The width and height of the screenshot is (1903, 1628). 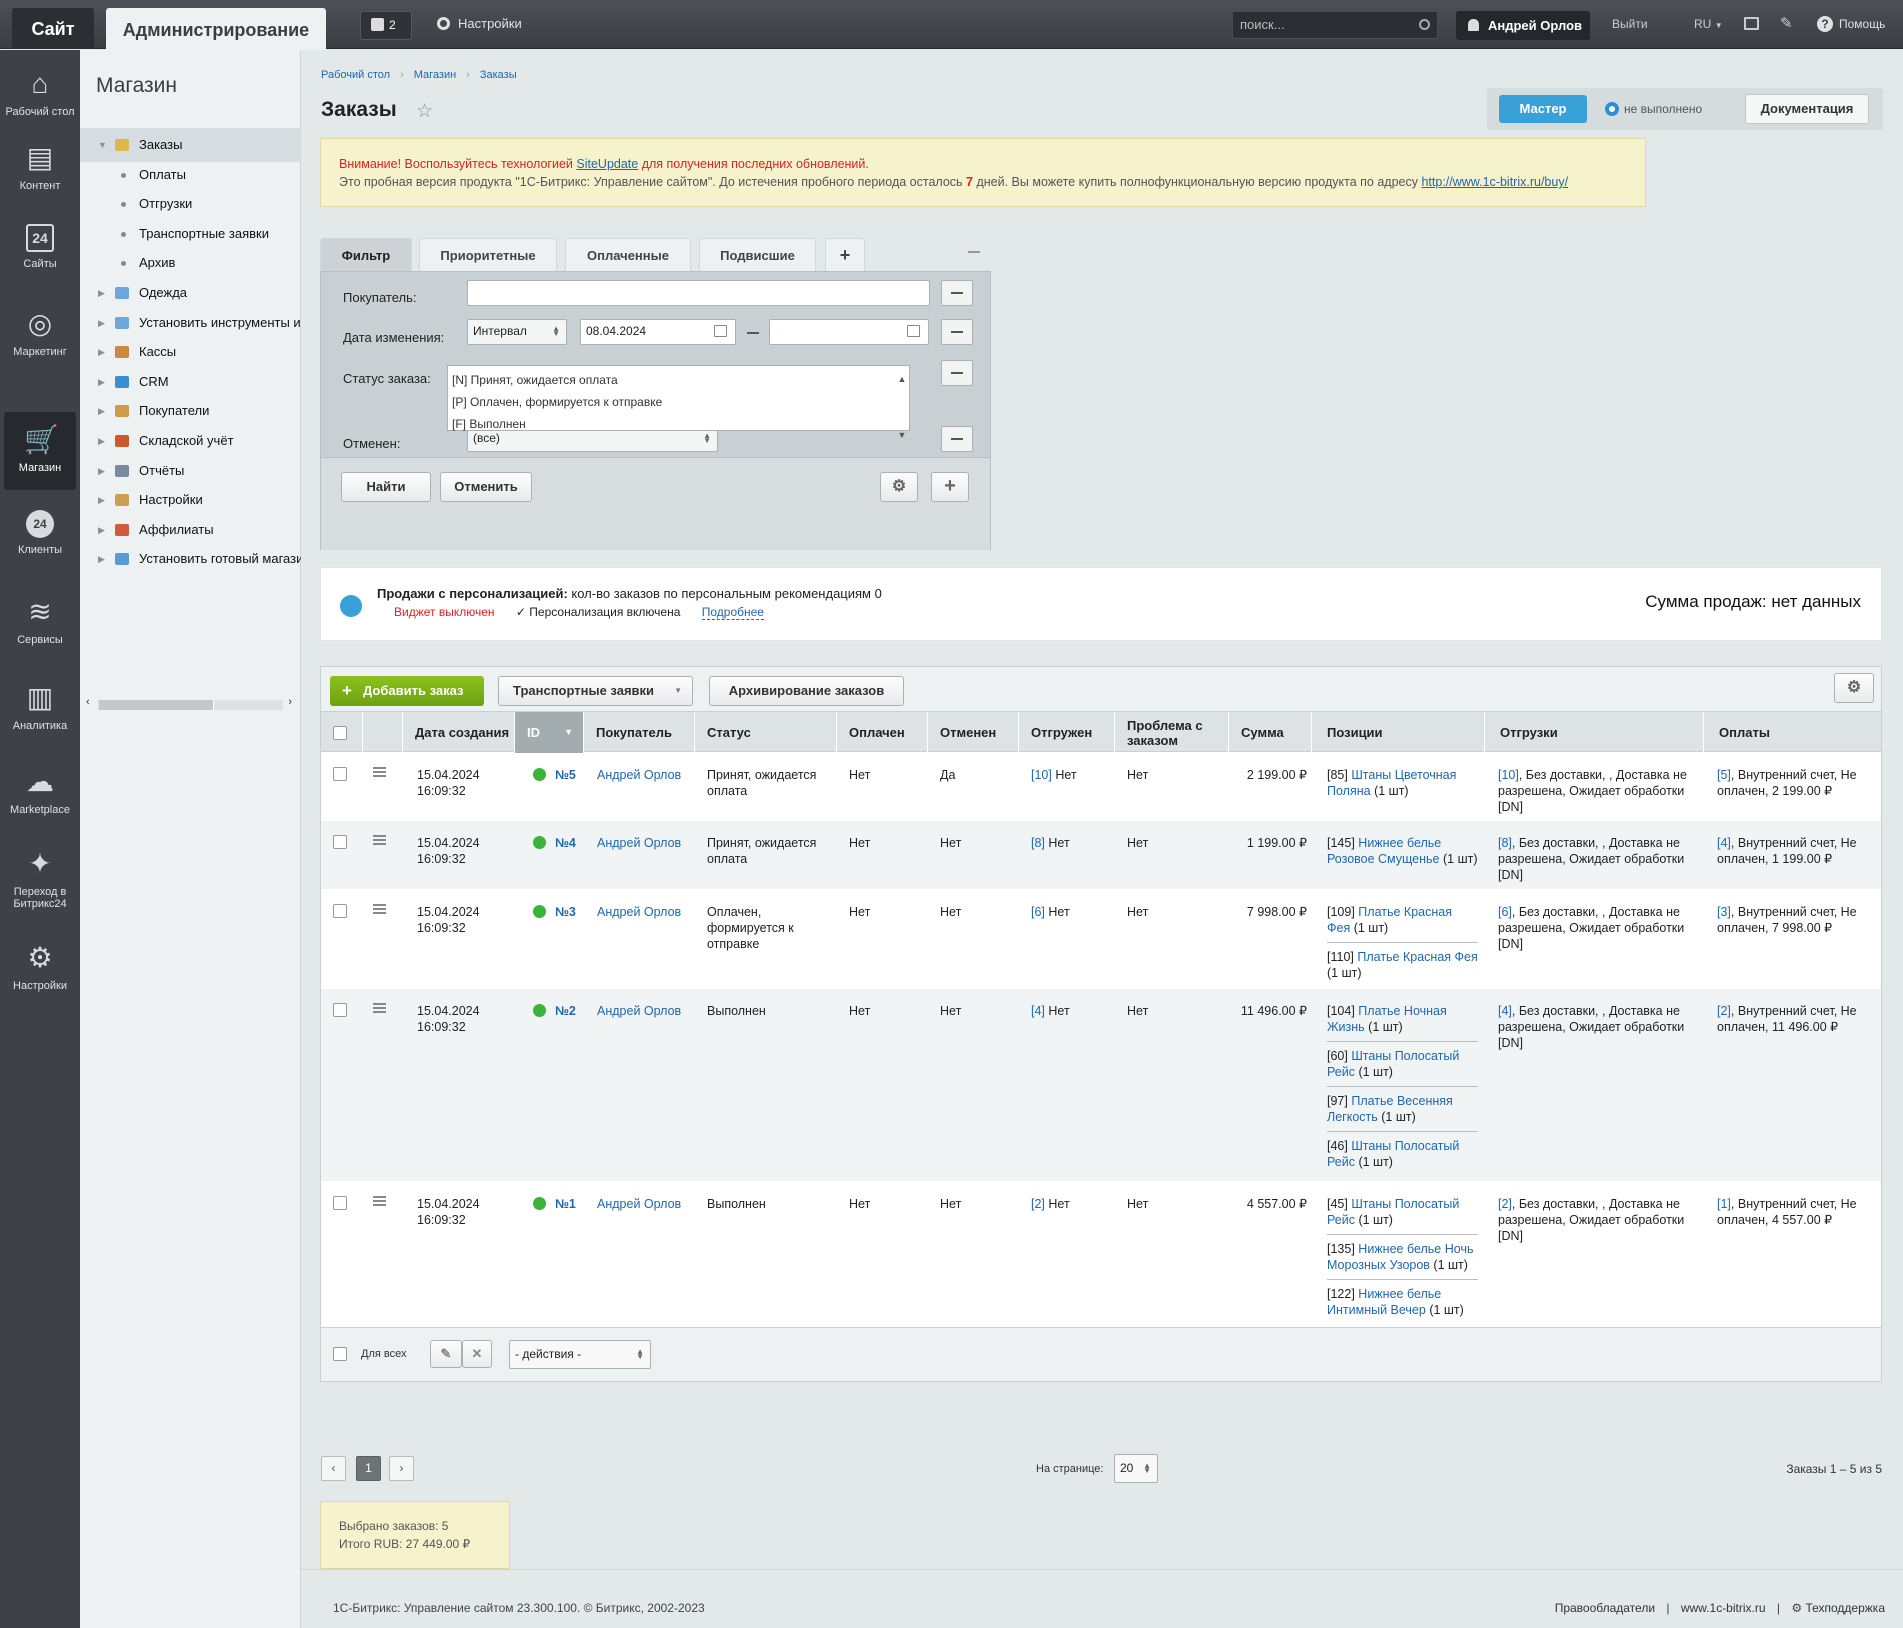 I want to click on per-page-select: 20 ▲ ▼, so click(x=1136, y=1468).